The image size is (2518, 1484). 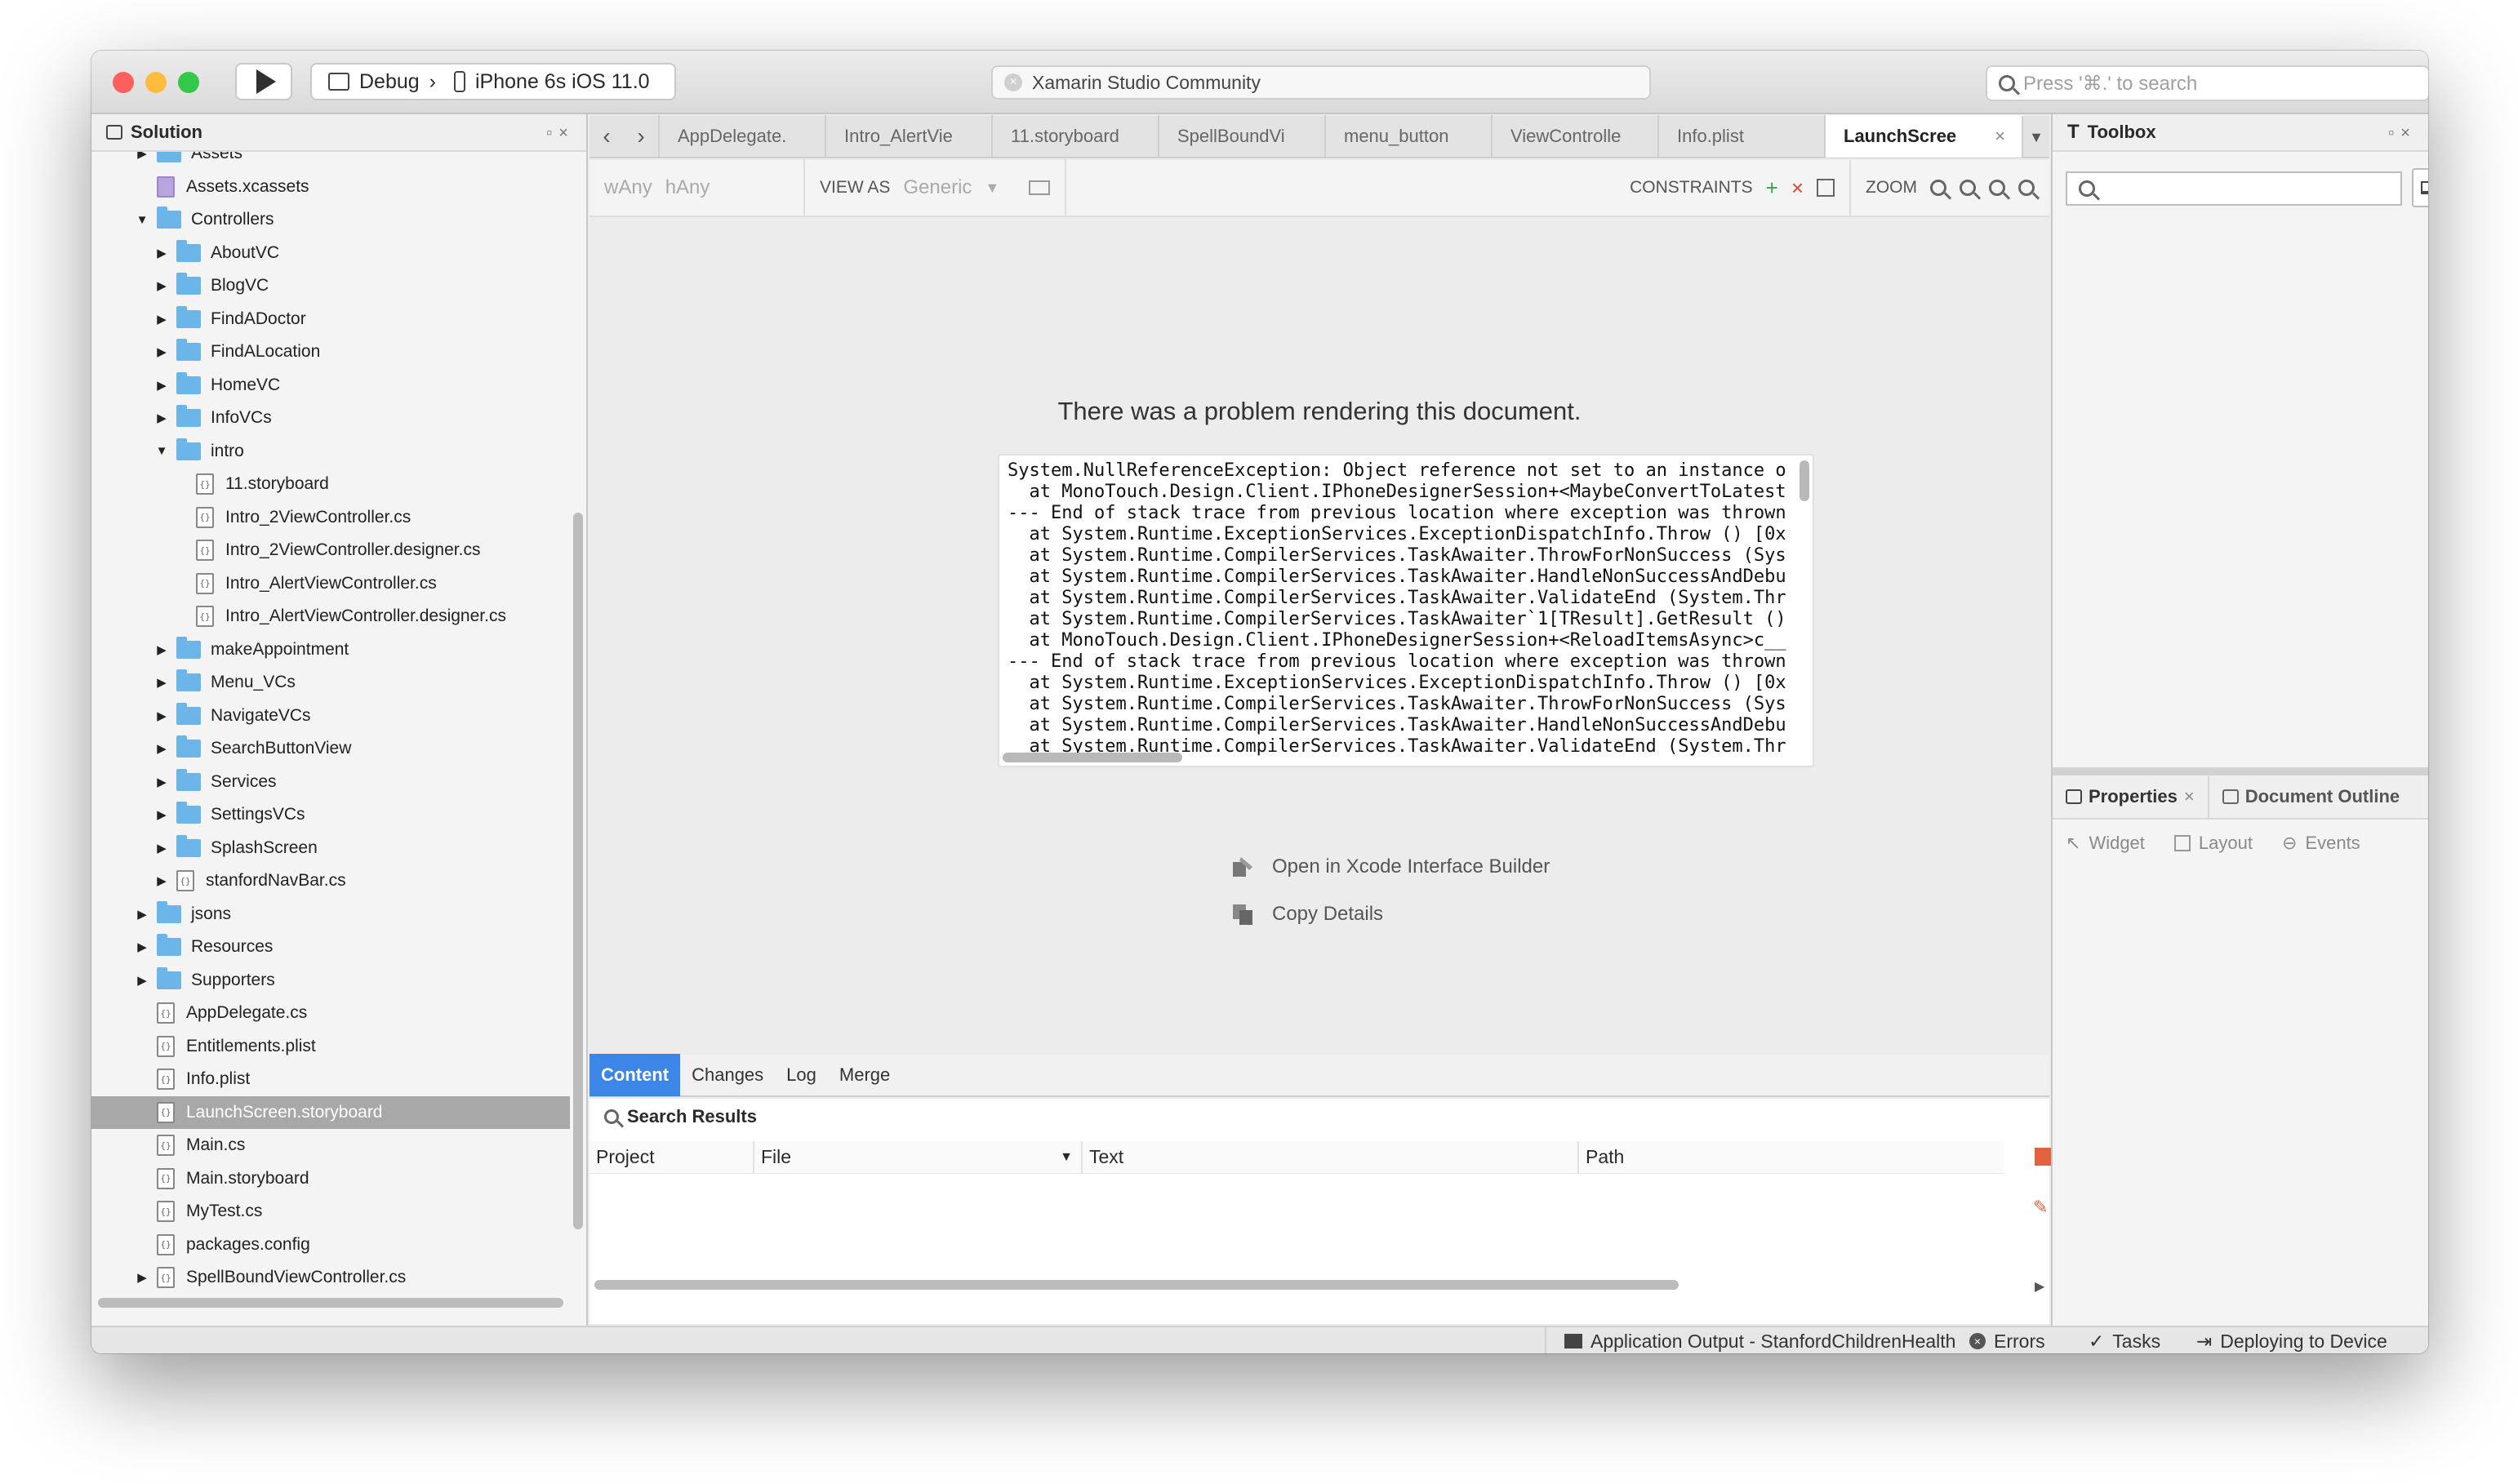 I want to click on copy-details-button: Copy Details, so click(x=1307, y=914).